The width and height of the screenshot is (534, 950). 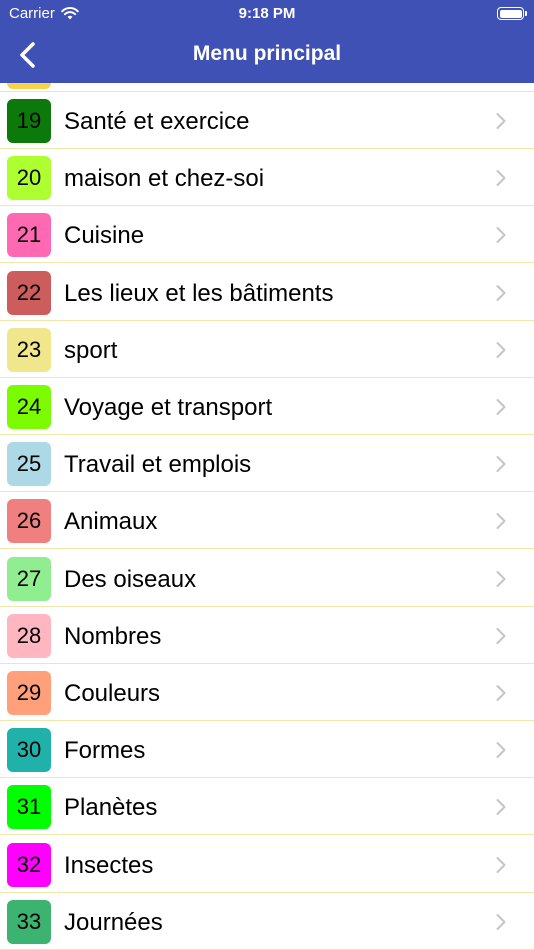 What do you see at coordinates (29, 750) in the screenshot?
I see `number-badge: 30` at bounding box center [29, 750].